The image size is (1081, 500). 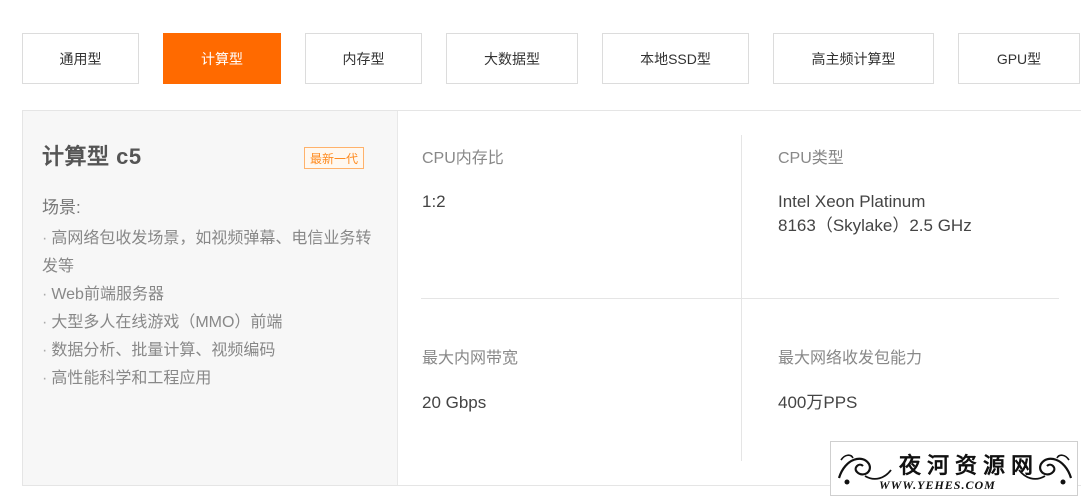 What do you see at coordinates (207, 252) in the screenshot?
I see `list-item: · 高网络包收发场景，如视频弹幕、电信业务转发等` at bounding box center [207, 252].